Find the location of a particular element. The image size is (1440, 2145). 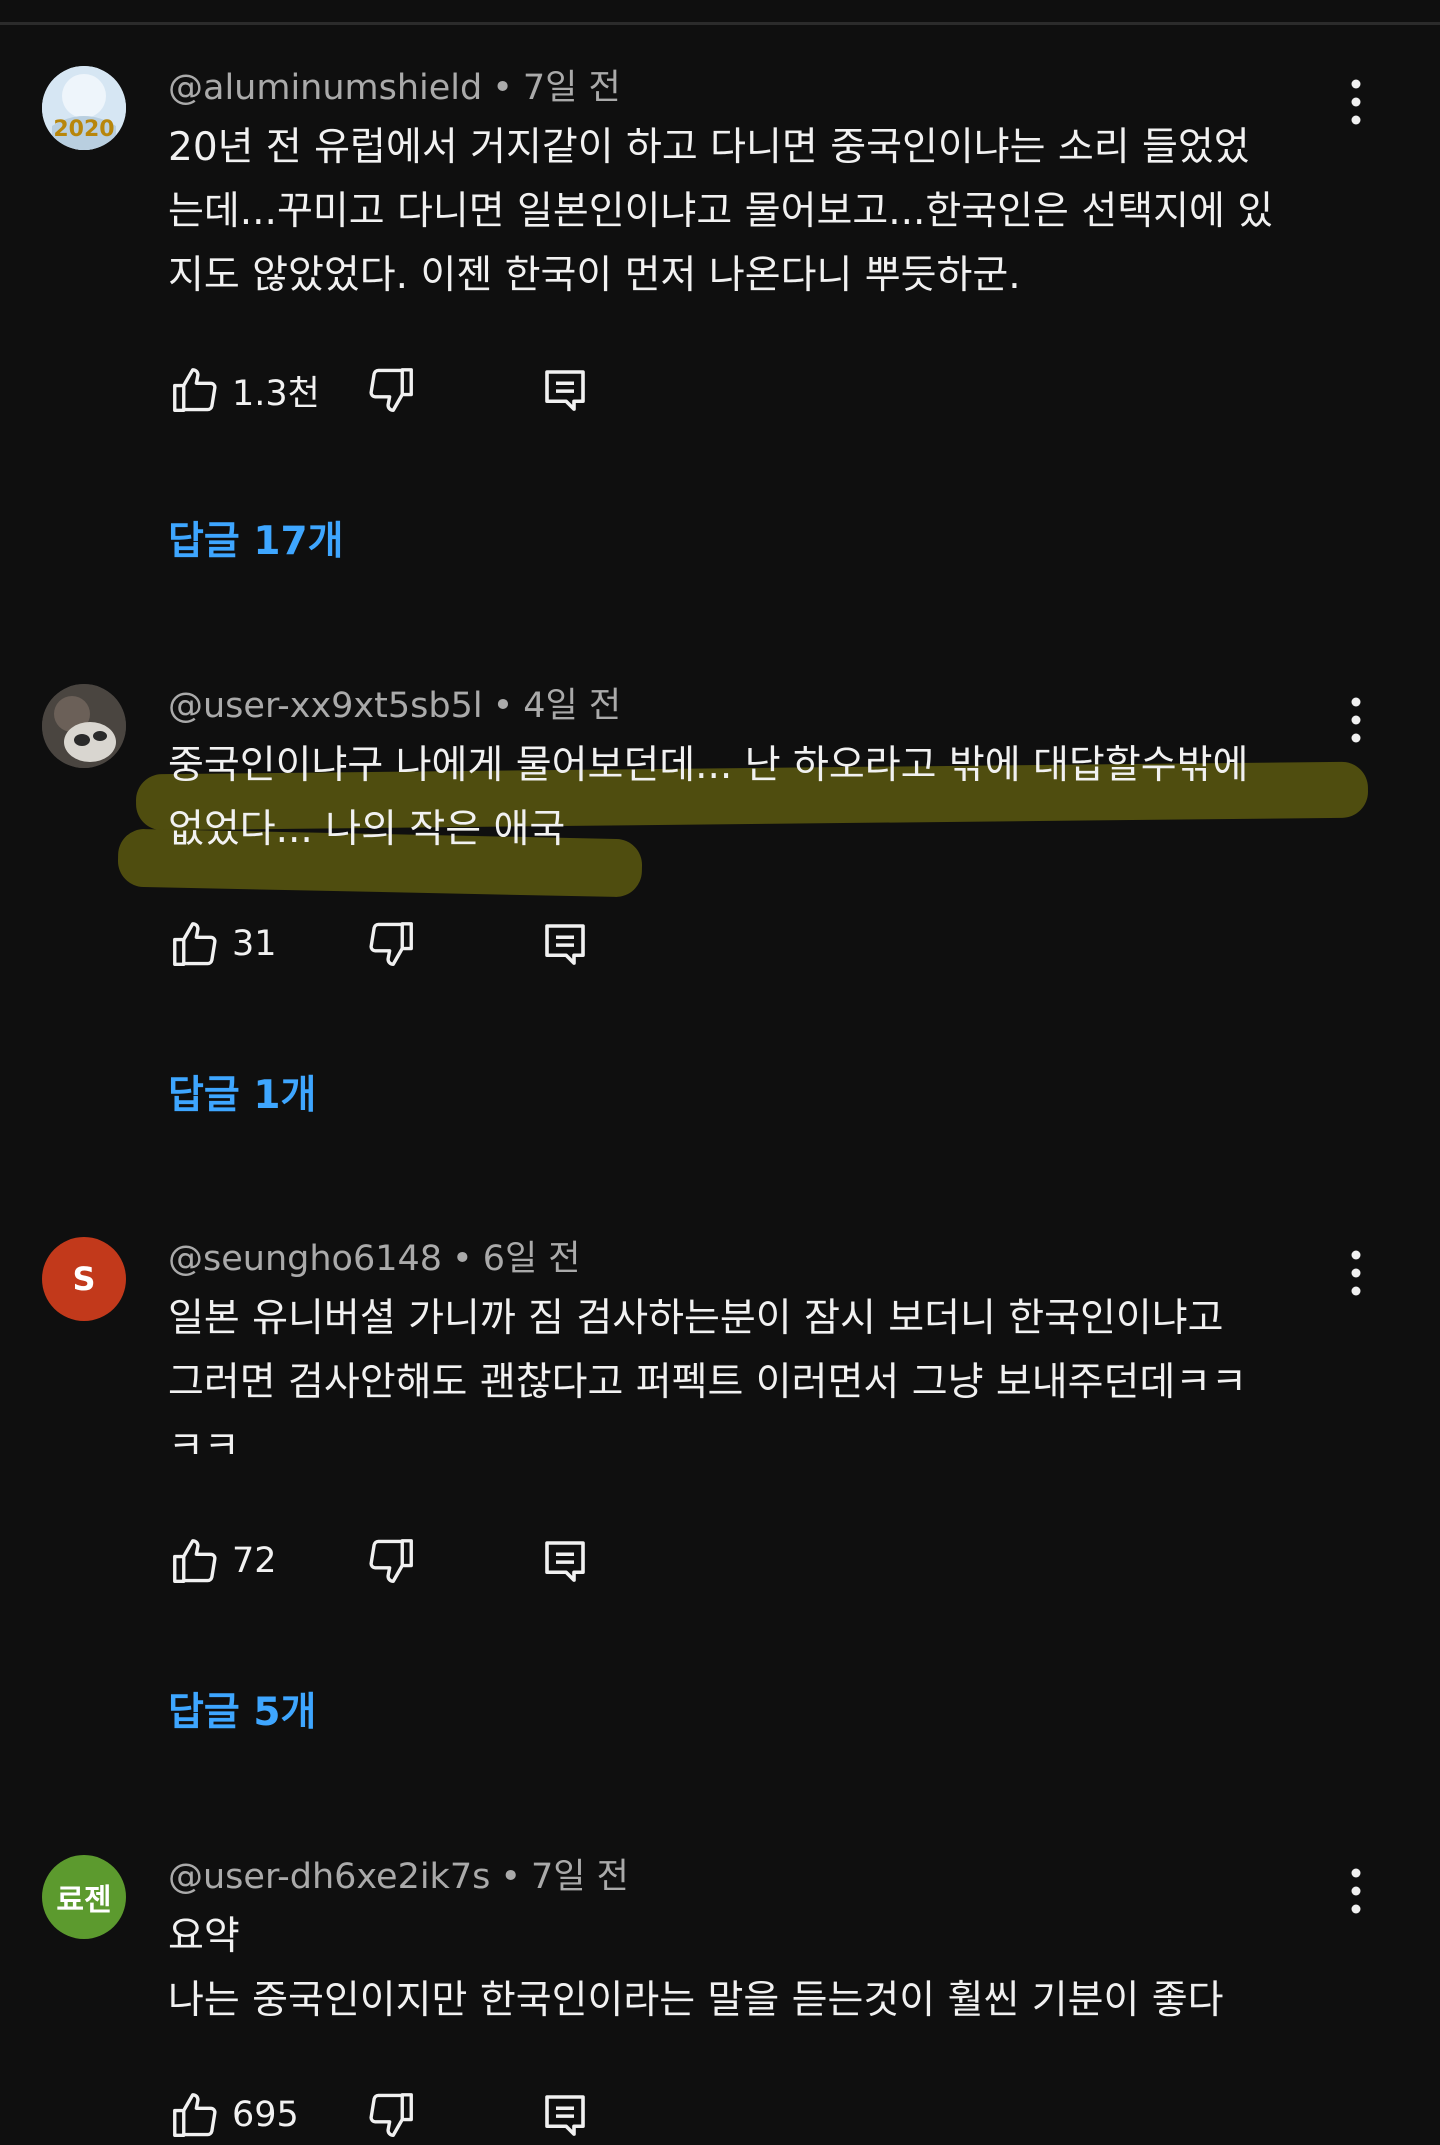

avatar-image: 2020 is located at coordinates (84, 108).